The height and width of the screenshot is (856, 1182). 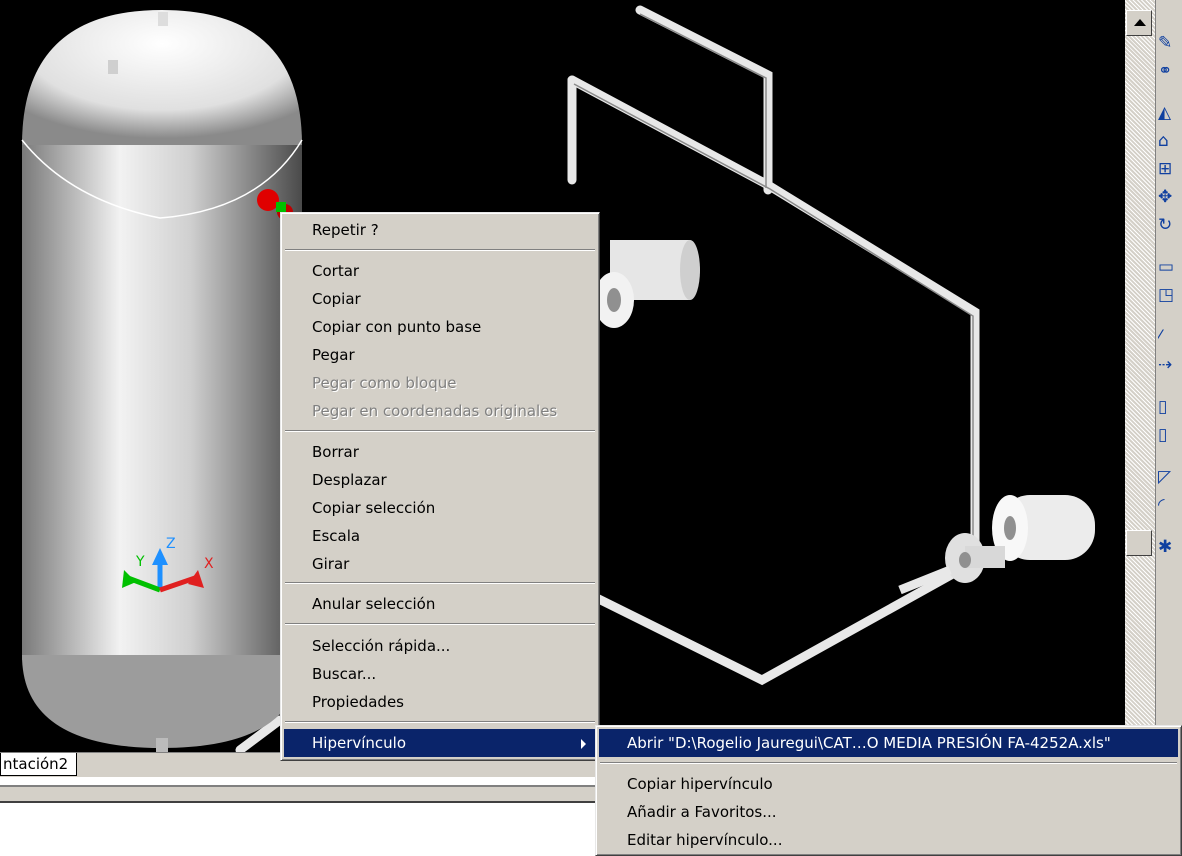 What do you see at coordinates (171, 544) in the screenshot?
I see `ucs-z-label: Z` at bounding box center [171, 544].